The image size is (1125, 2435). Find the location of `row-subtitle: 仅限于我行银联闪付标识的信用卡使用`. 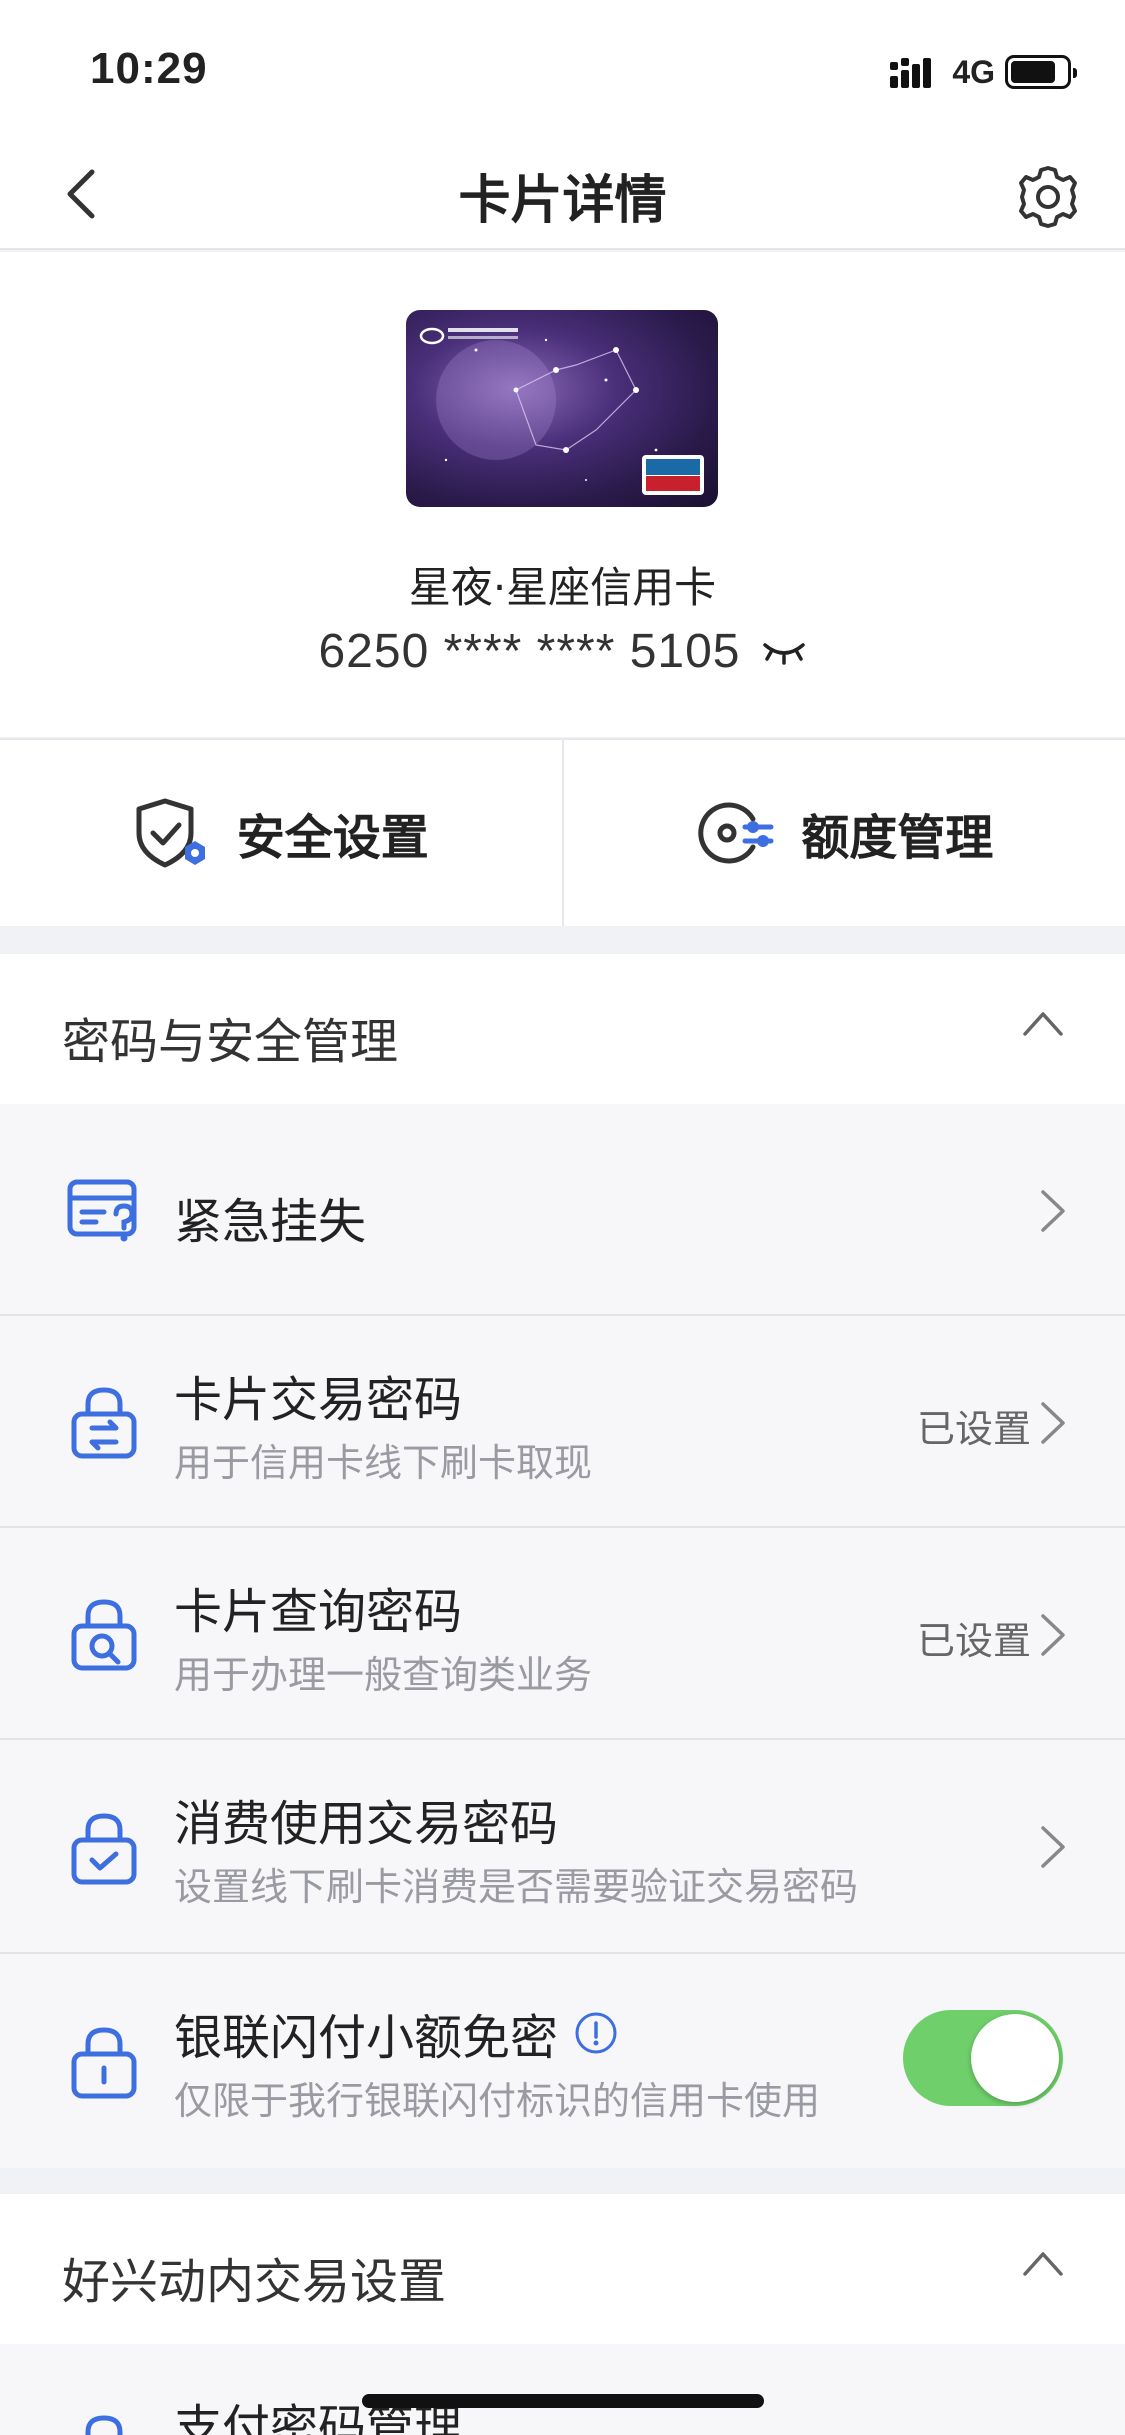

row-subtitle: 仅限于我行银联闪付标识的信用卡使用 is located at coordinates (497, 2101).